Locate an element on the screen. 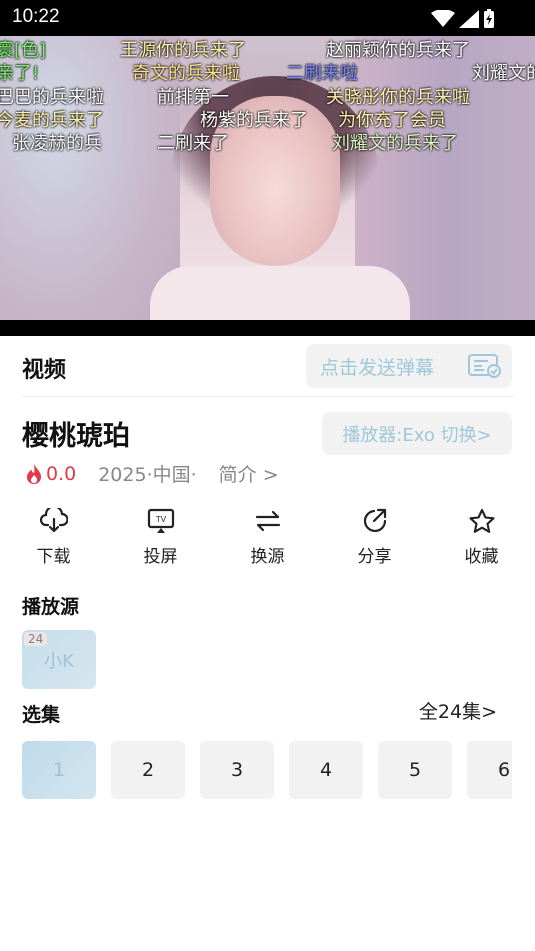 The width and height of the screenshot is (535, 951). danmaku-settings-icon is located at coordinates (485, 366).